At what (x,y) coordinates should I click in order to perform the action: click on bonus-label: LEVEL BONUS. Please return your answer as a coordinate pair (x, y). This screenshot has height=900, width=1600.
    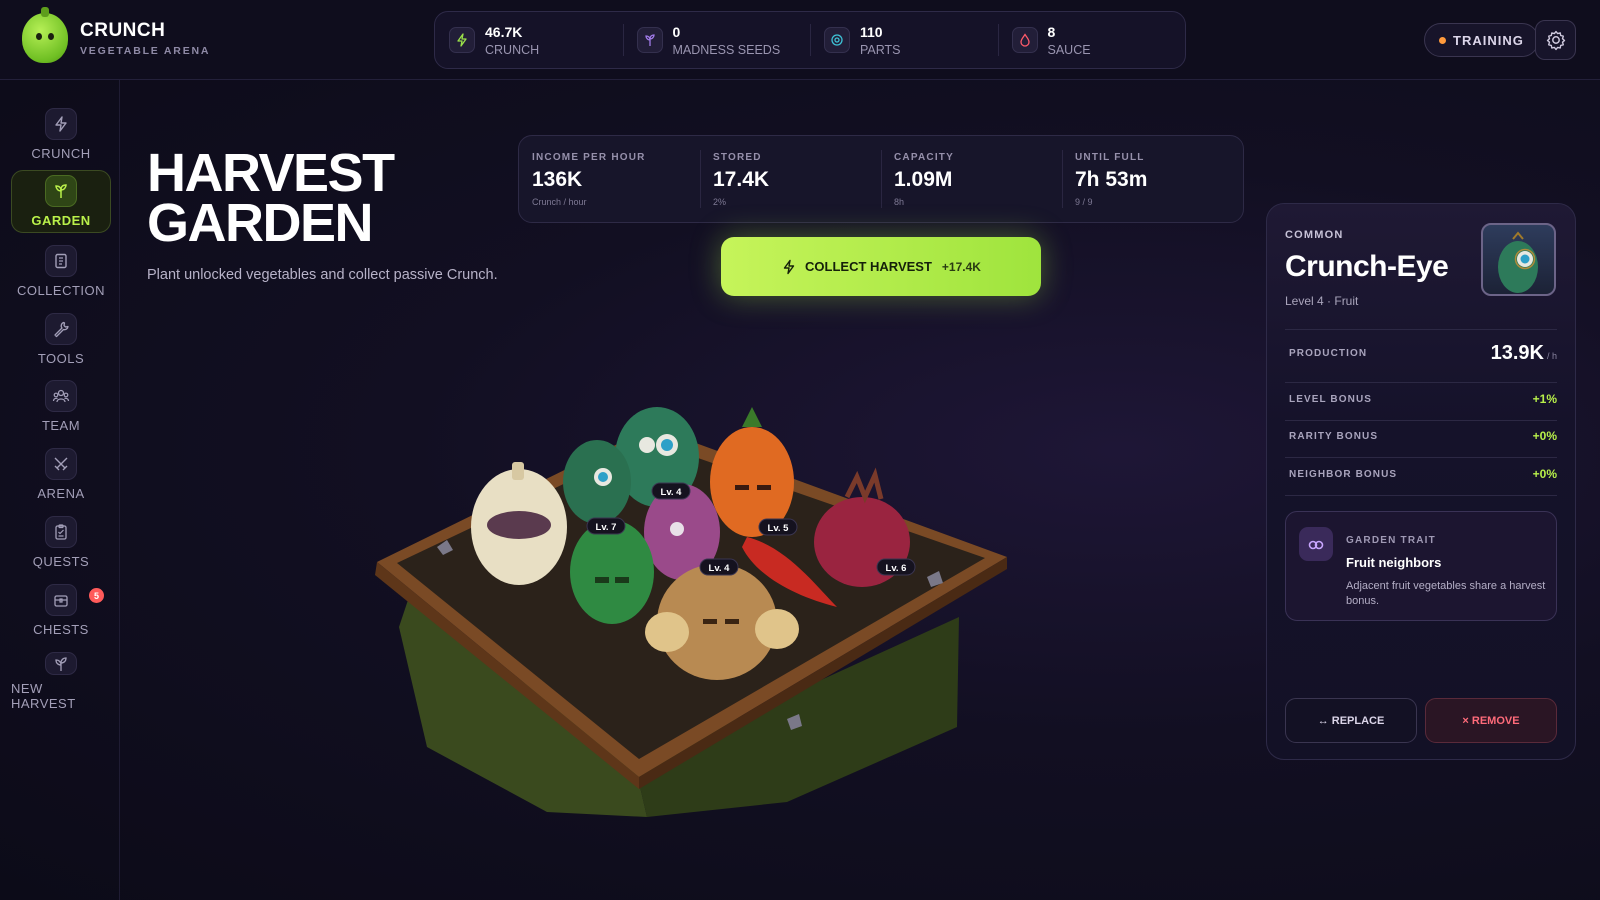
    Looking at the image, I should click on (1331, 399).